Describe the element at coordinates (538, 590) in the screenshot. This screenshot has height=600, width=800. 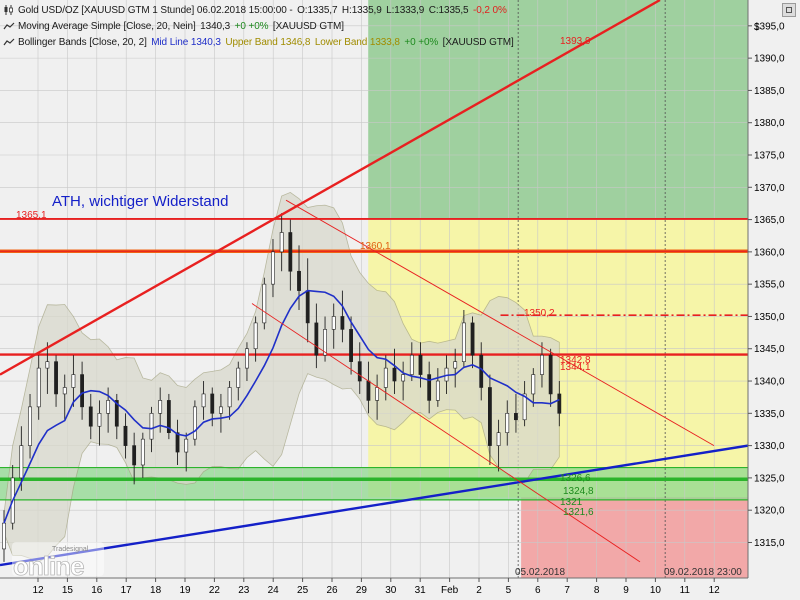
I see `x-tick-label: 6` at that location.